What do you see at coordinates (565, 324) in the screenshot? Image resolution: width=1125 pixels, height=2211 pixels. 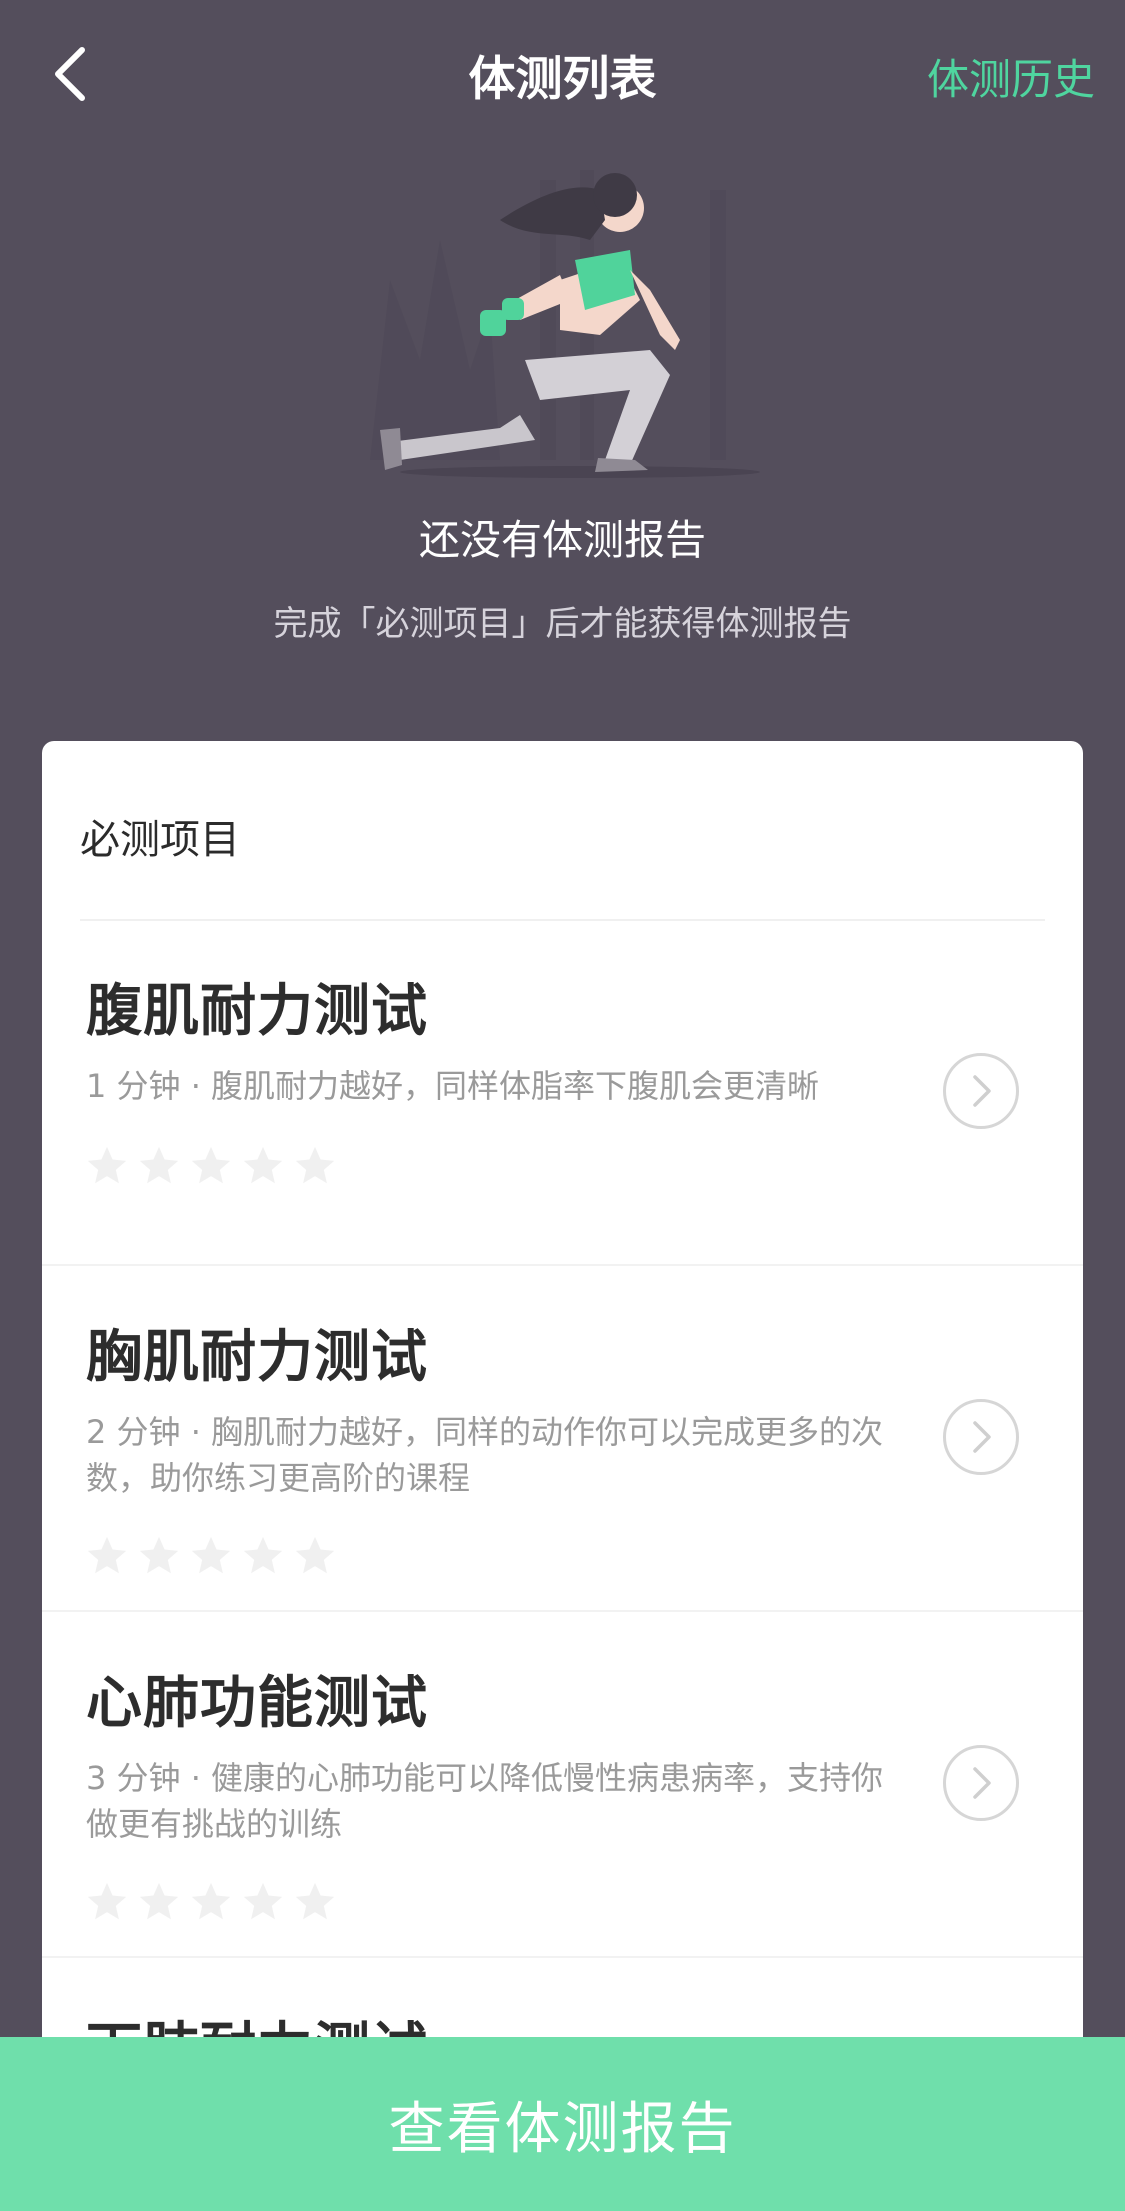 I see `workout-woman-illustration` at bounding box center [565, 324].